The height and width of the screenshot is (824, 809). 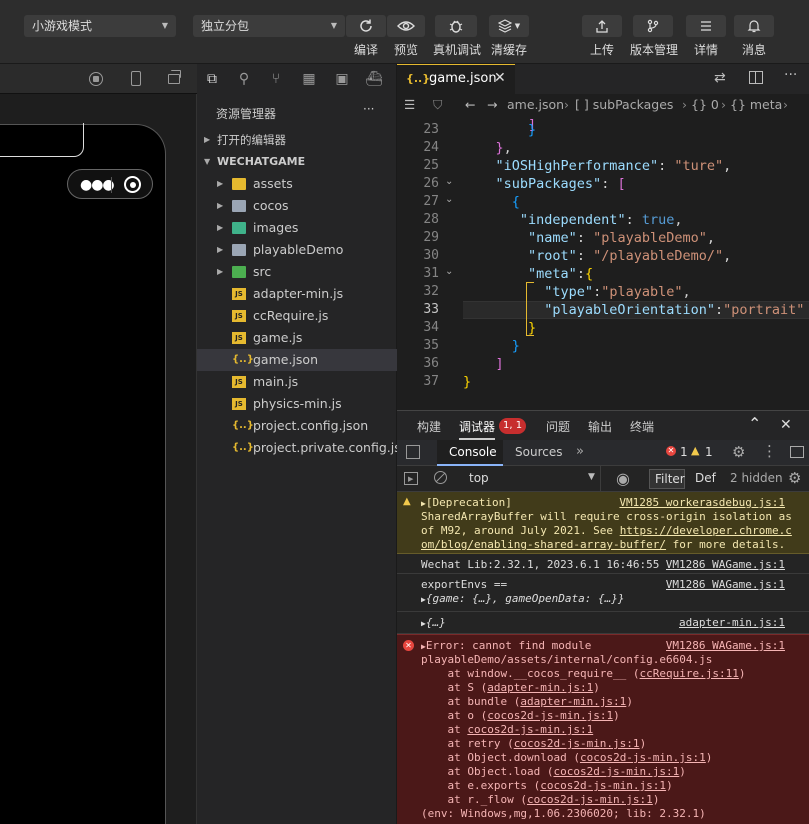 I want to click on undock-icon, so click(x=797, y=452).